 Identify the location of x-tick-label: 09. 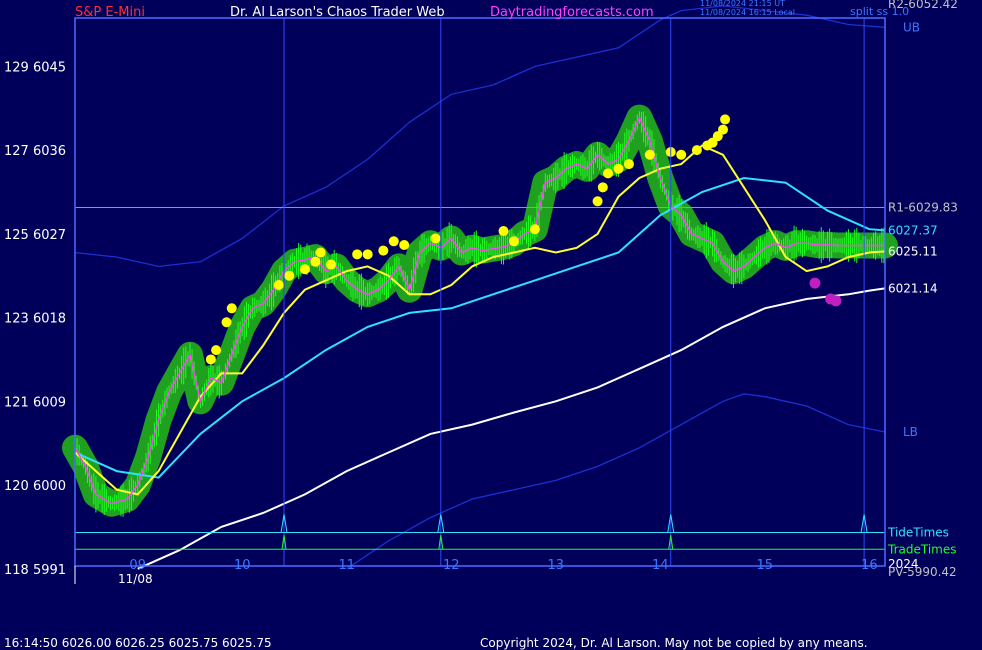
(137, 565).